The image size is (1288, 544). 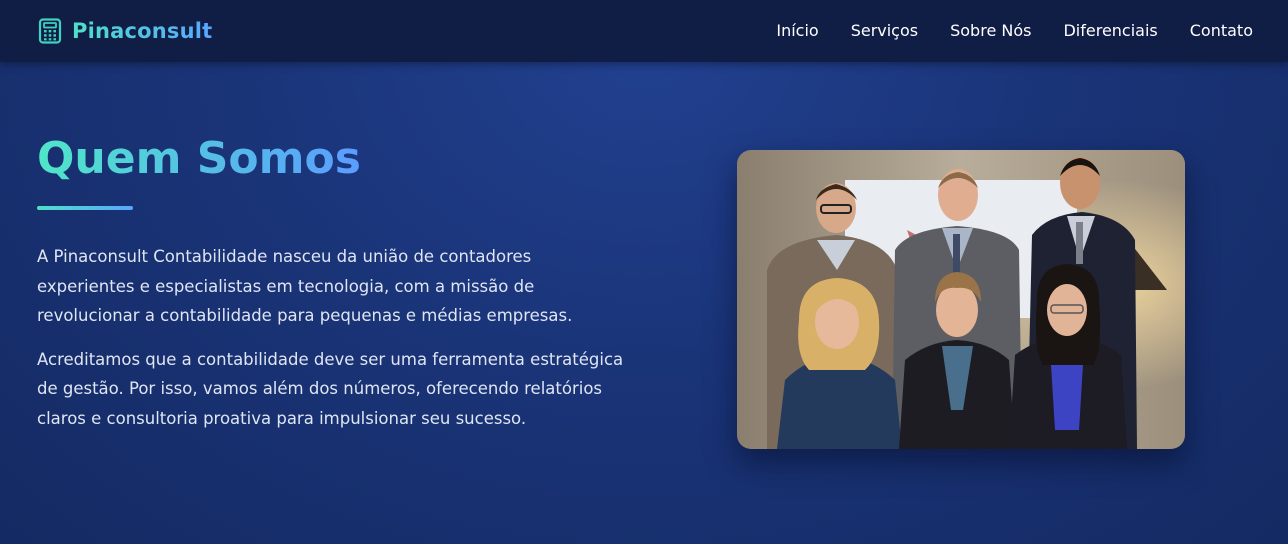 I want to click on nav-item-contato: Contato, so click(x=1221, y=31).